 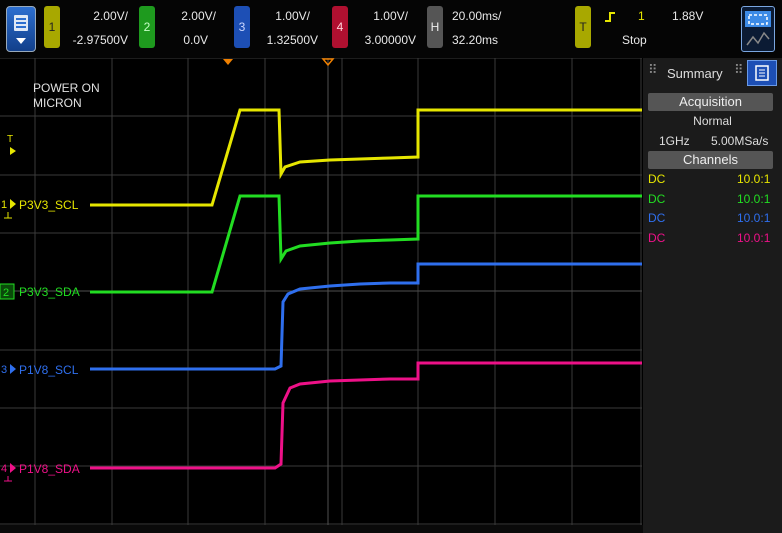 What do you see at coordinates (198, 16) in the screenshot?
I see `channel-2-scale: 2.00V/` at bounding box center [198, 16].